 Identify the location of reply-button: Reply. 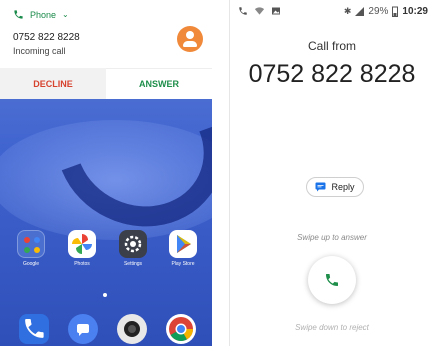
(335, 187).